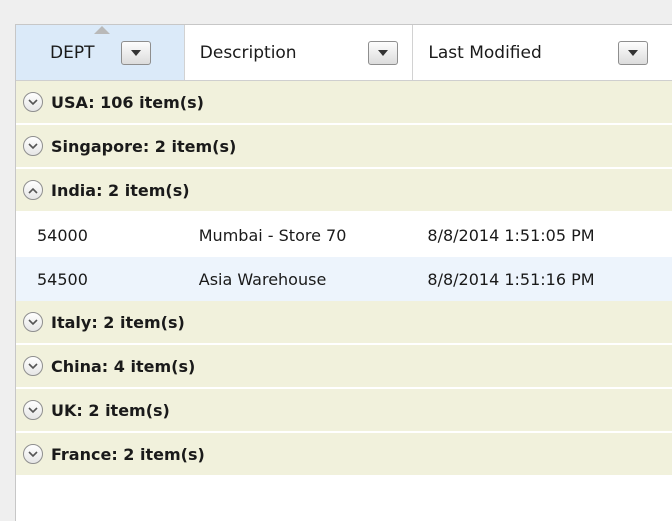 This screenshot has width=672, height=521. I want to click on dept-filter-button, so click(136, 53).